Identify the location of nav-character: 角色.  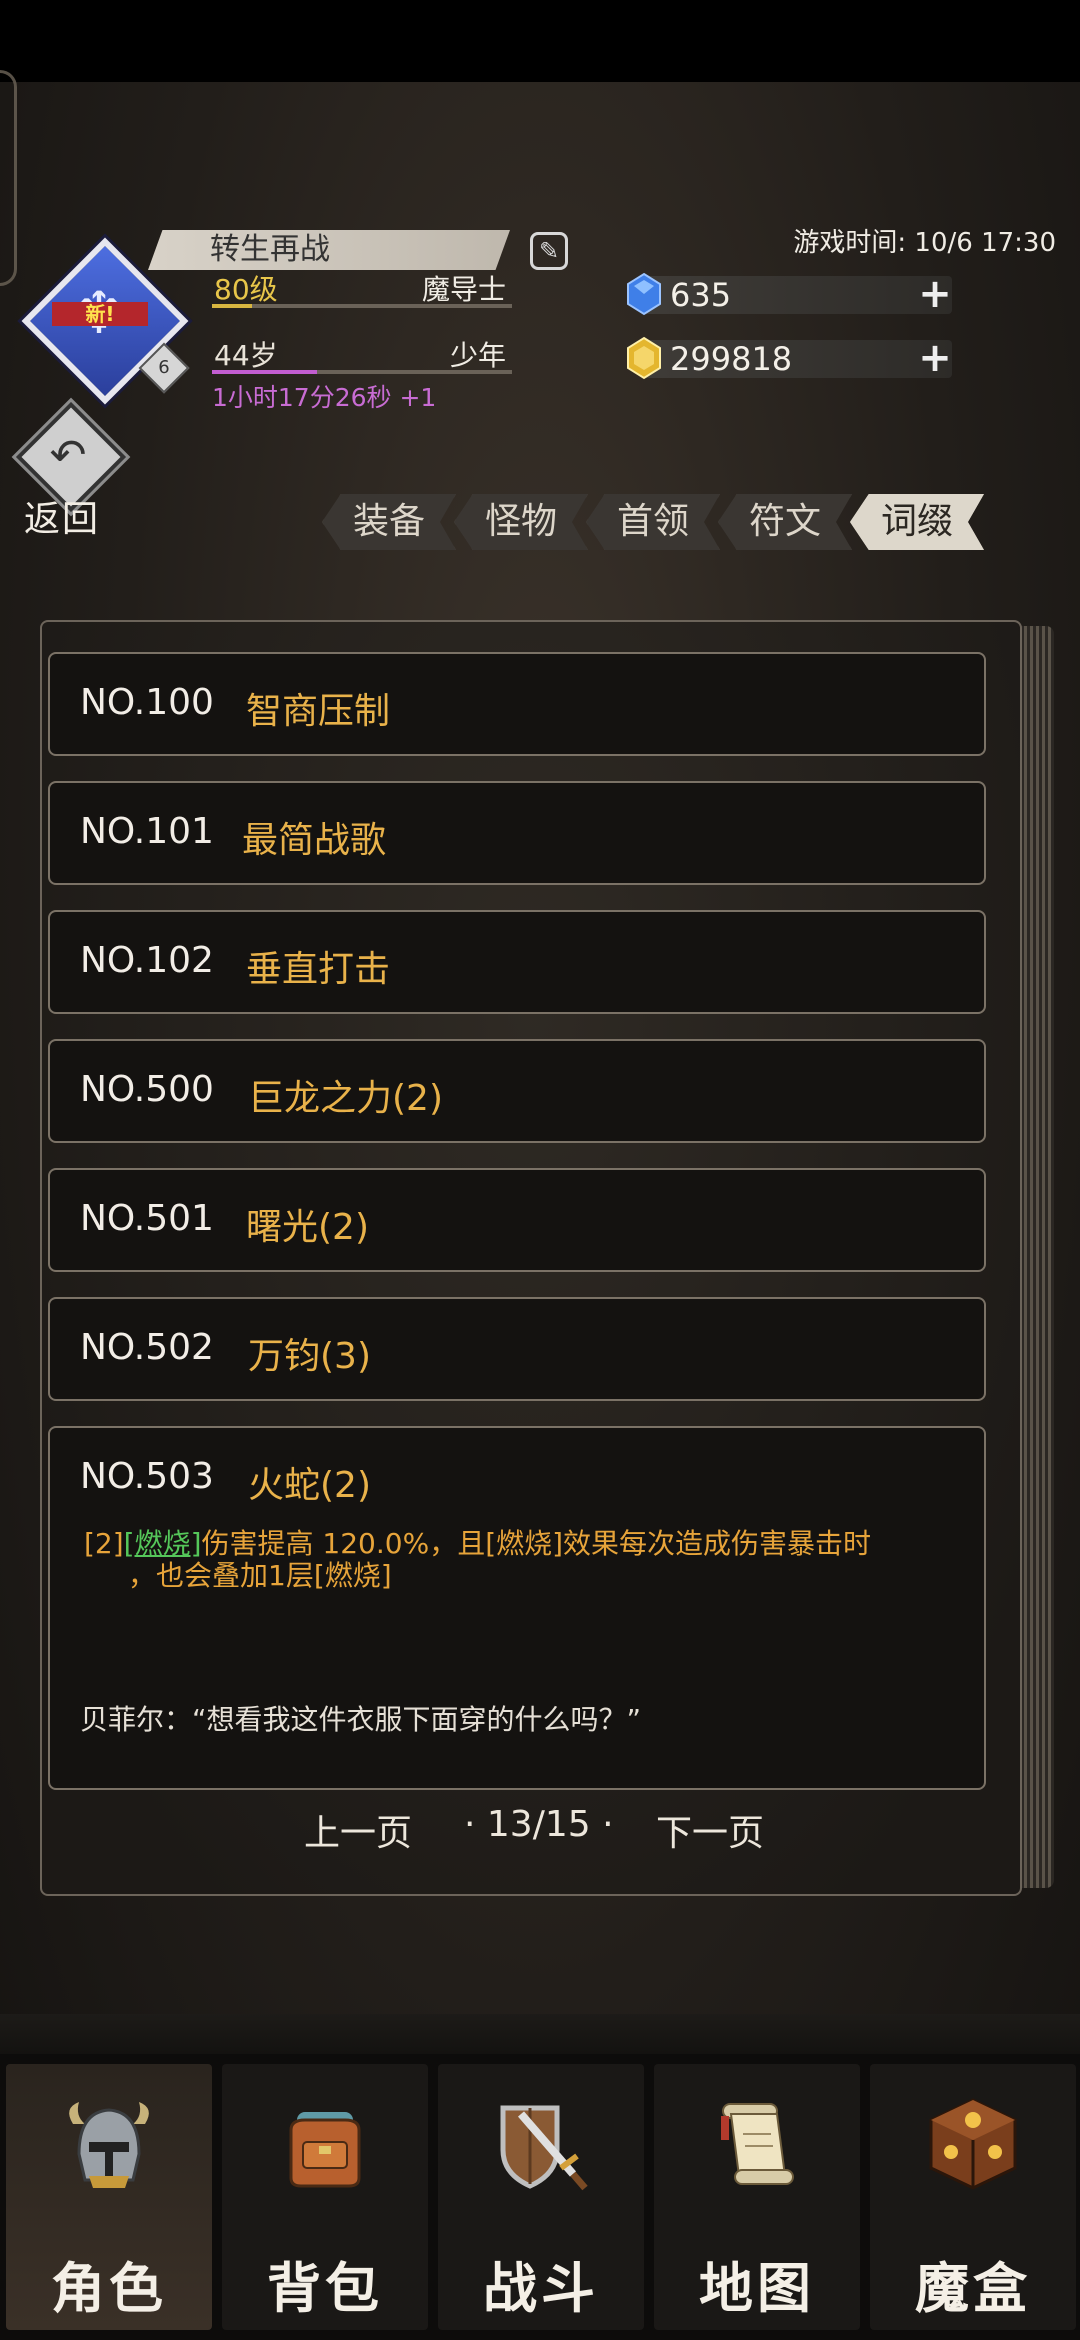
(109, 2197).